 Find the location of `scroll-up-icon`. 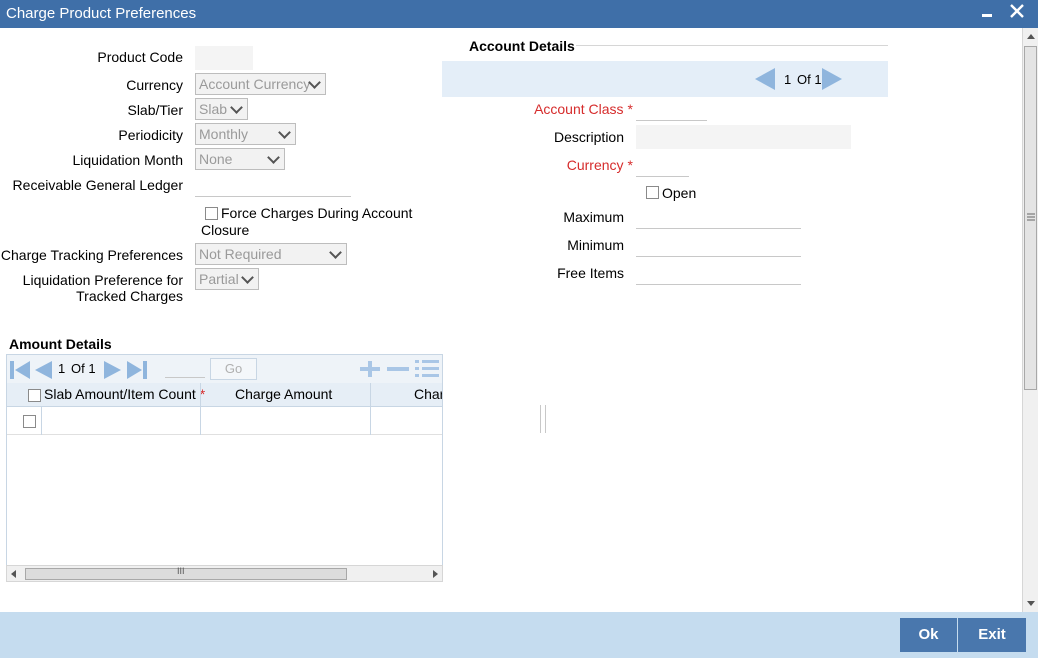

scroll-up-icon is located at coordinates (1031, 37).